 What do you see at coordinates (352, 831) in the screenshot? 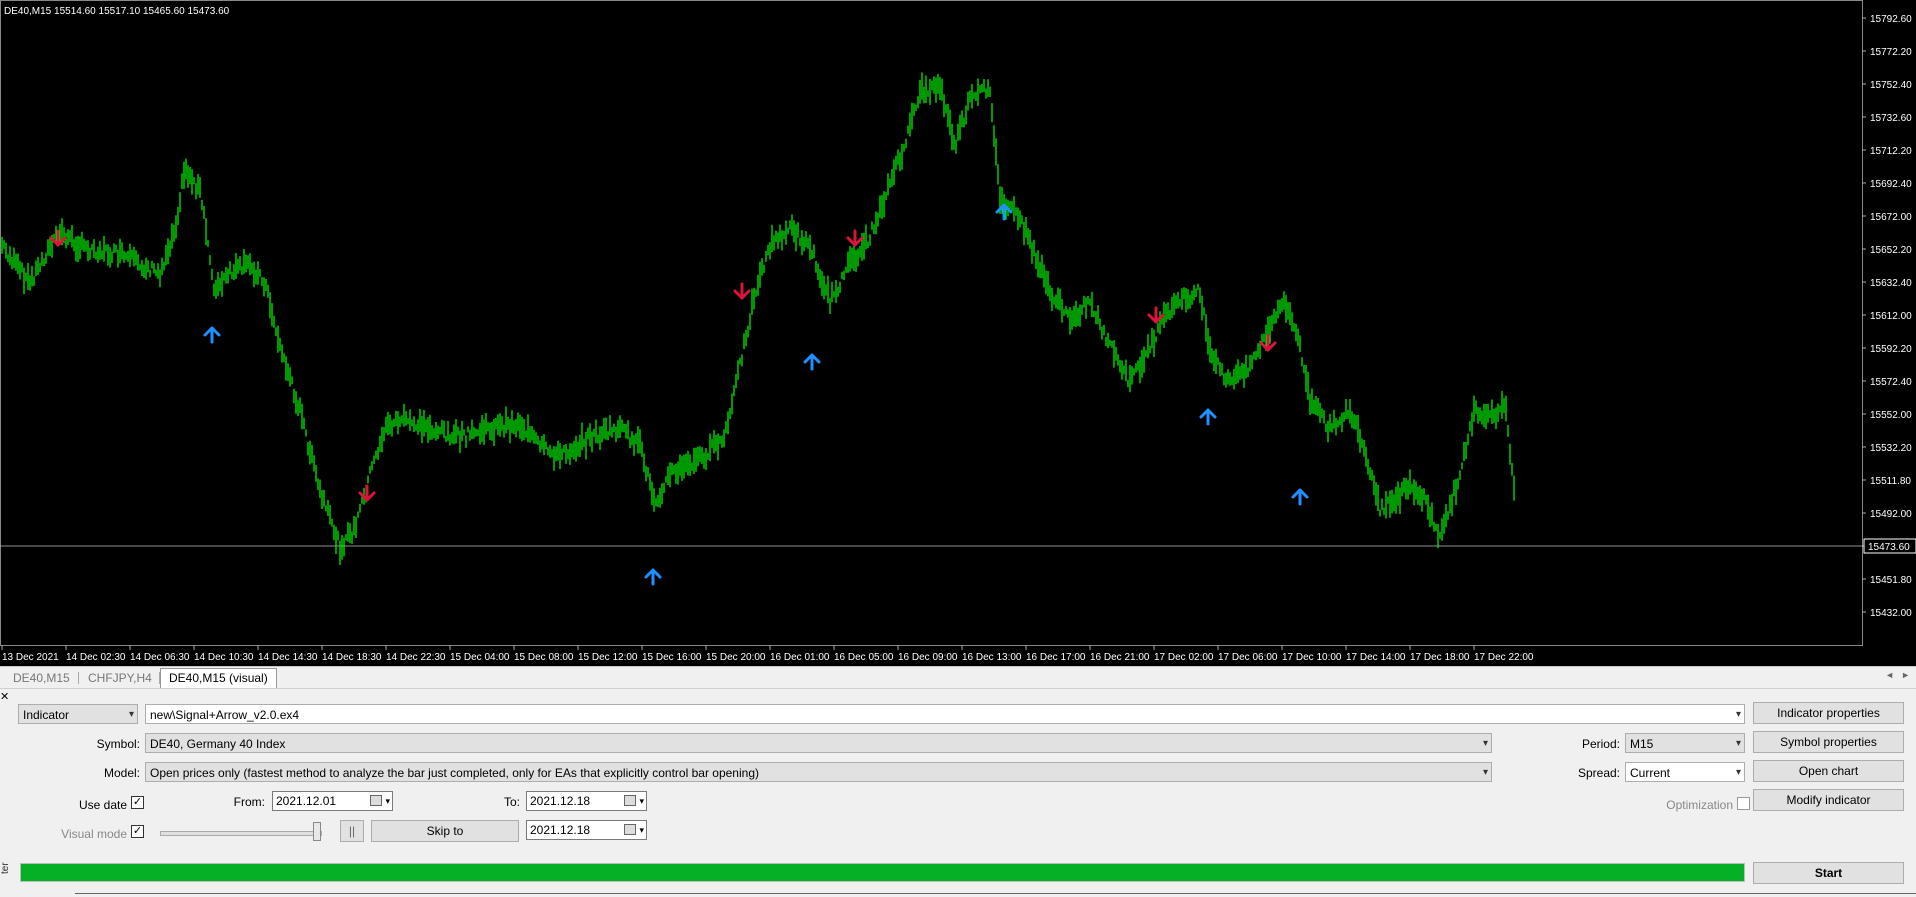
I see `pause-button: ||` at bounding box center [352, 831].